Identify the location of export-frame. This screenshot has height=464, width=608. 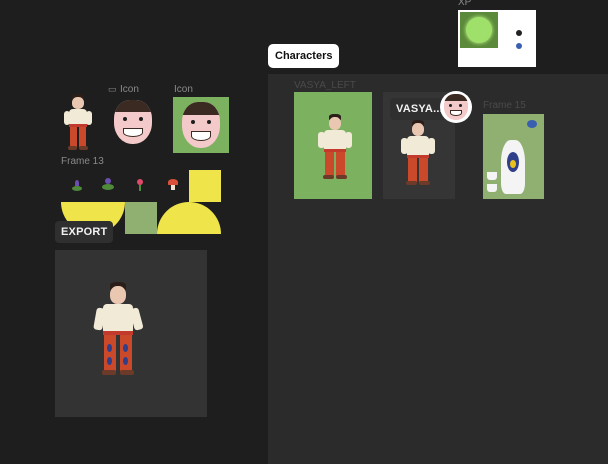
(131, 333).